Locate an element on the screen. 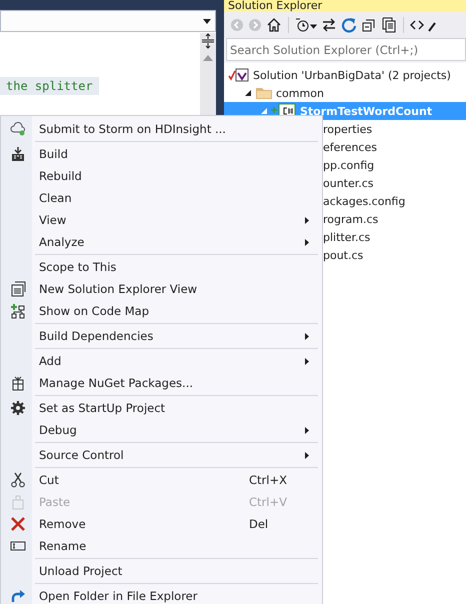 This screenshot has height=604, width=466. build-icon is located at coordinates (18, 154).